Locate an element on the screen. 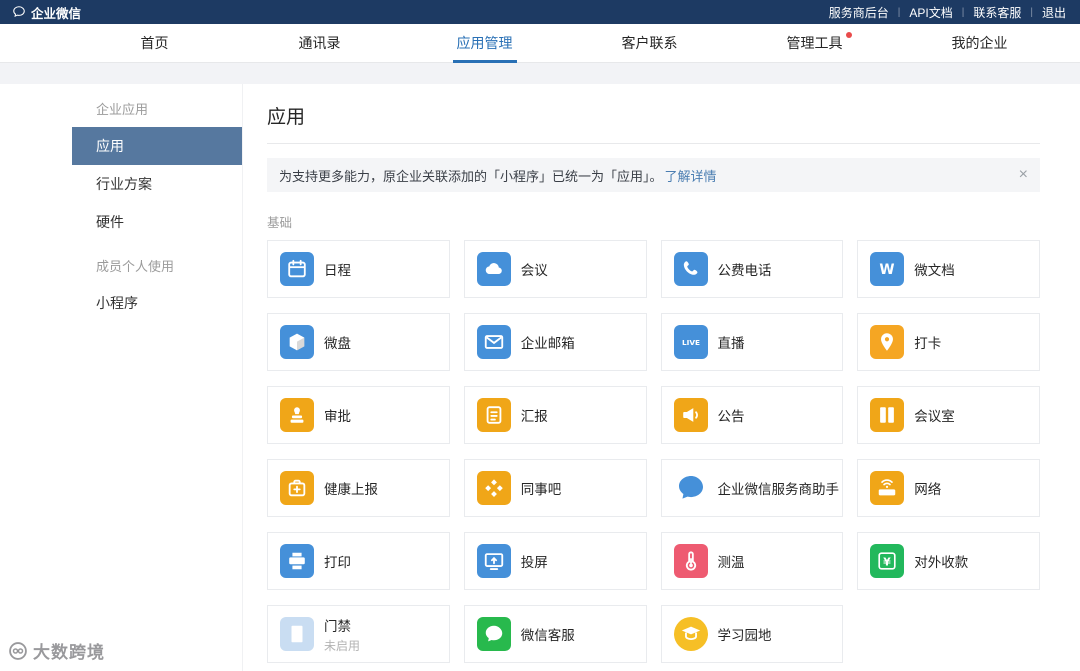 This screenshot has width=1080, height=671. app-label: 门禁 is located at coordinates (337, 626).